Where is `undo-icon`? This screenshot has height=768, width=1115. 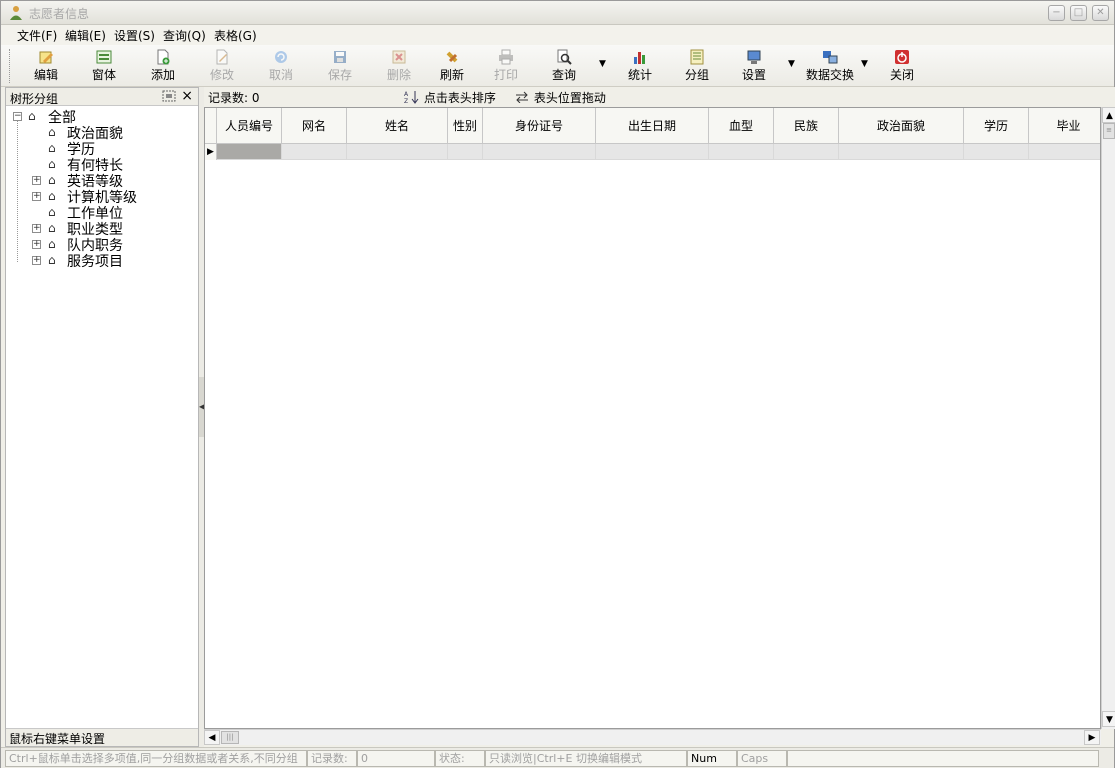
undo-icon is located at coordinates (281, 57).